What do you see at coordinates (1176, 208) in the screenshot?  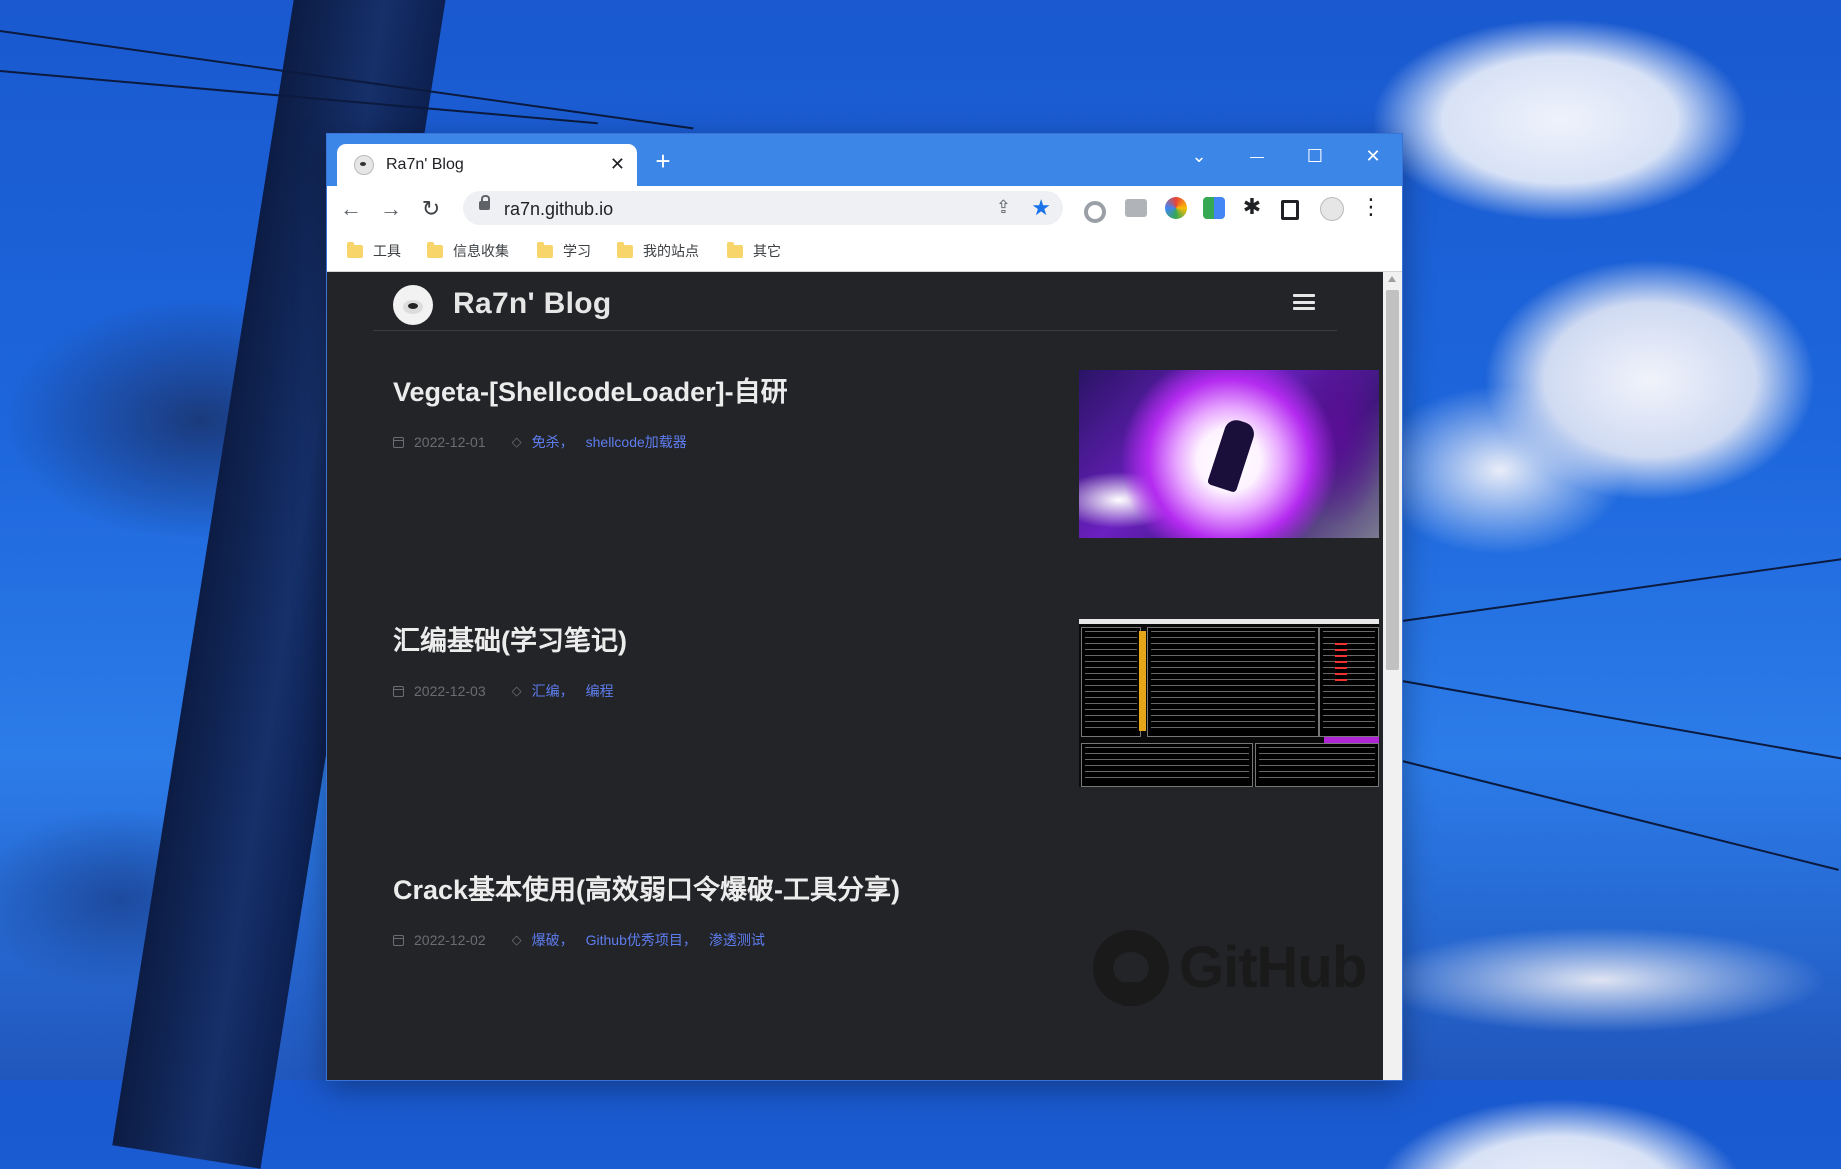 I see `extension-color-icon` at bounding box center [1176, 208].